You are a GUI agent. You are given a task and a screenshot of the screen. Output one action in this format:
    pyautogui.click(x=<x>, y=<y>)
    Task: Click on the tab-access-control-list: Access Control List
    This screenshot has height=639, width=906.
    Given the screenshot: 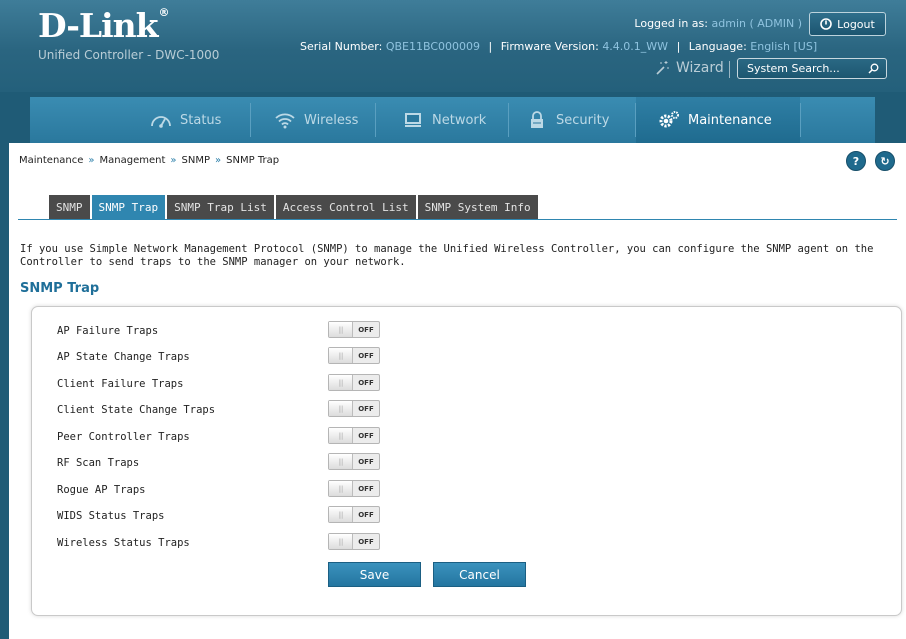 What is the action you would take?
    pyautogui.click(x=345, y=207)
    